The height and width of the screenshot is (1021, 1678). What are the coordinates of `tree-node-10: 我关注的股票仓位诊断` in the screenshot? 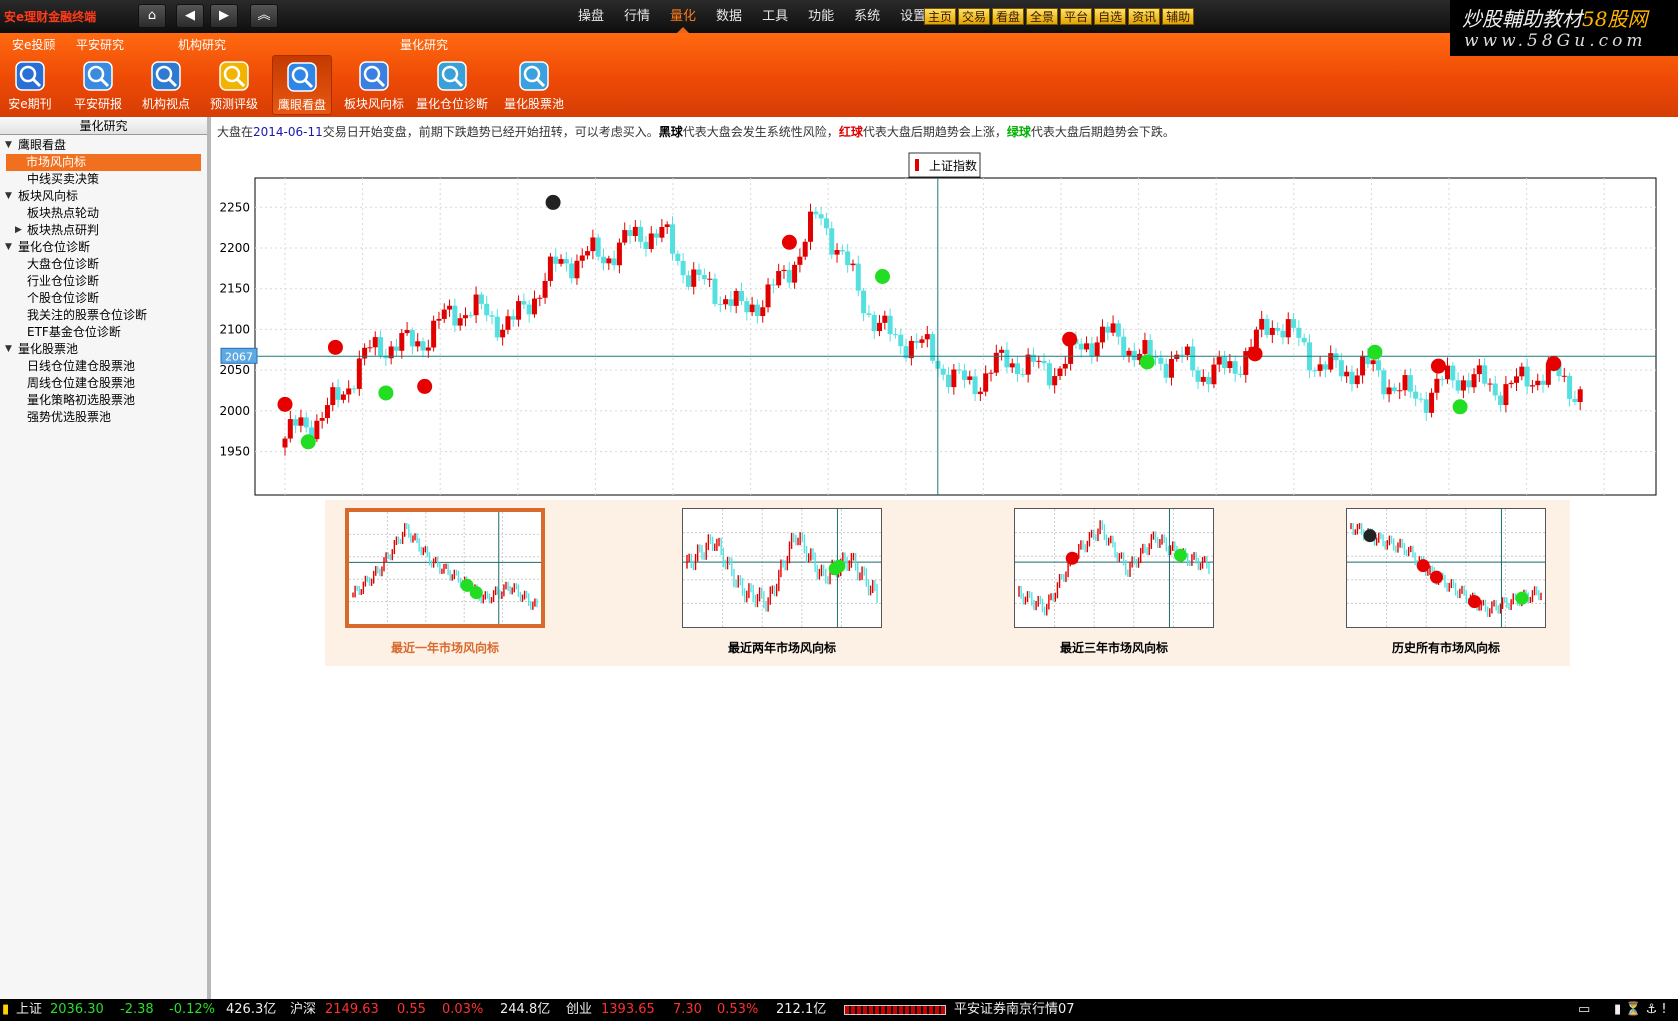 It's located at (103, 315).